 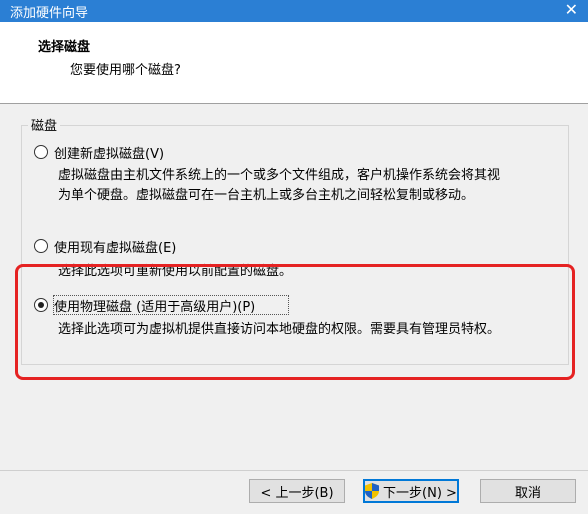 I want to click on option-label: 创建新虚拟磁盘(V), so click(x=109, y=152).